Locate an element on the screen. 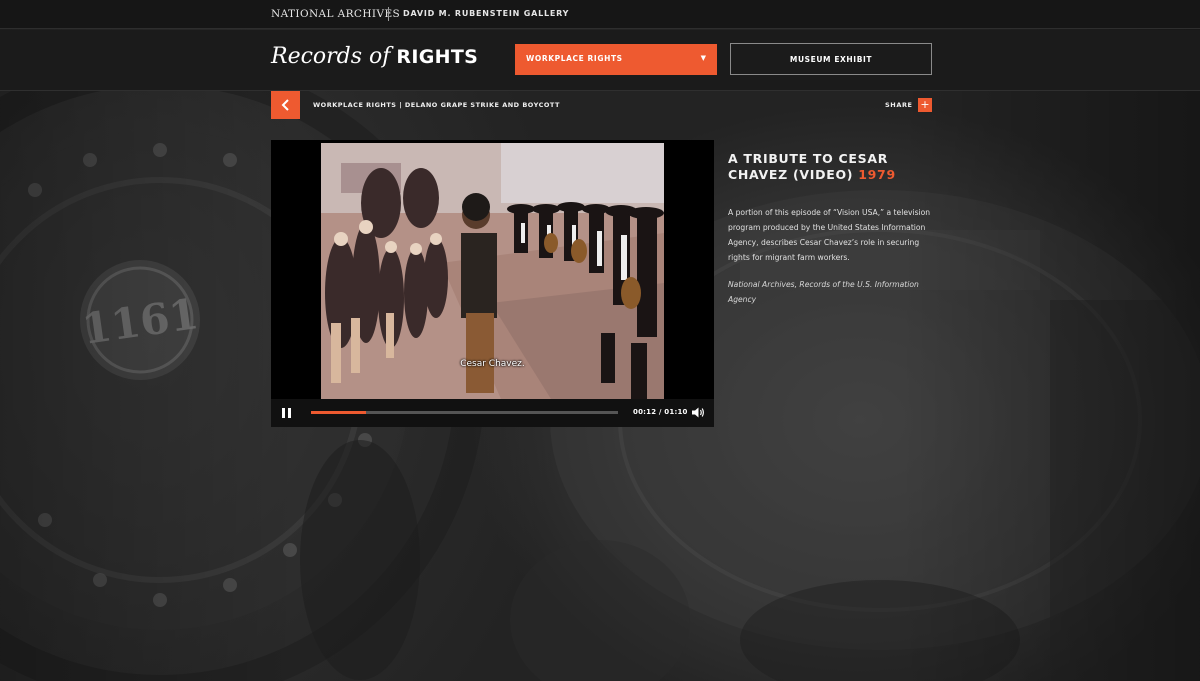 The height and width of the screenshot is (681, 1200). chevron-down-icon: ▼ is located at coordinates (703, 58).